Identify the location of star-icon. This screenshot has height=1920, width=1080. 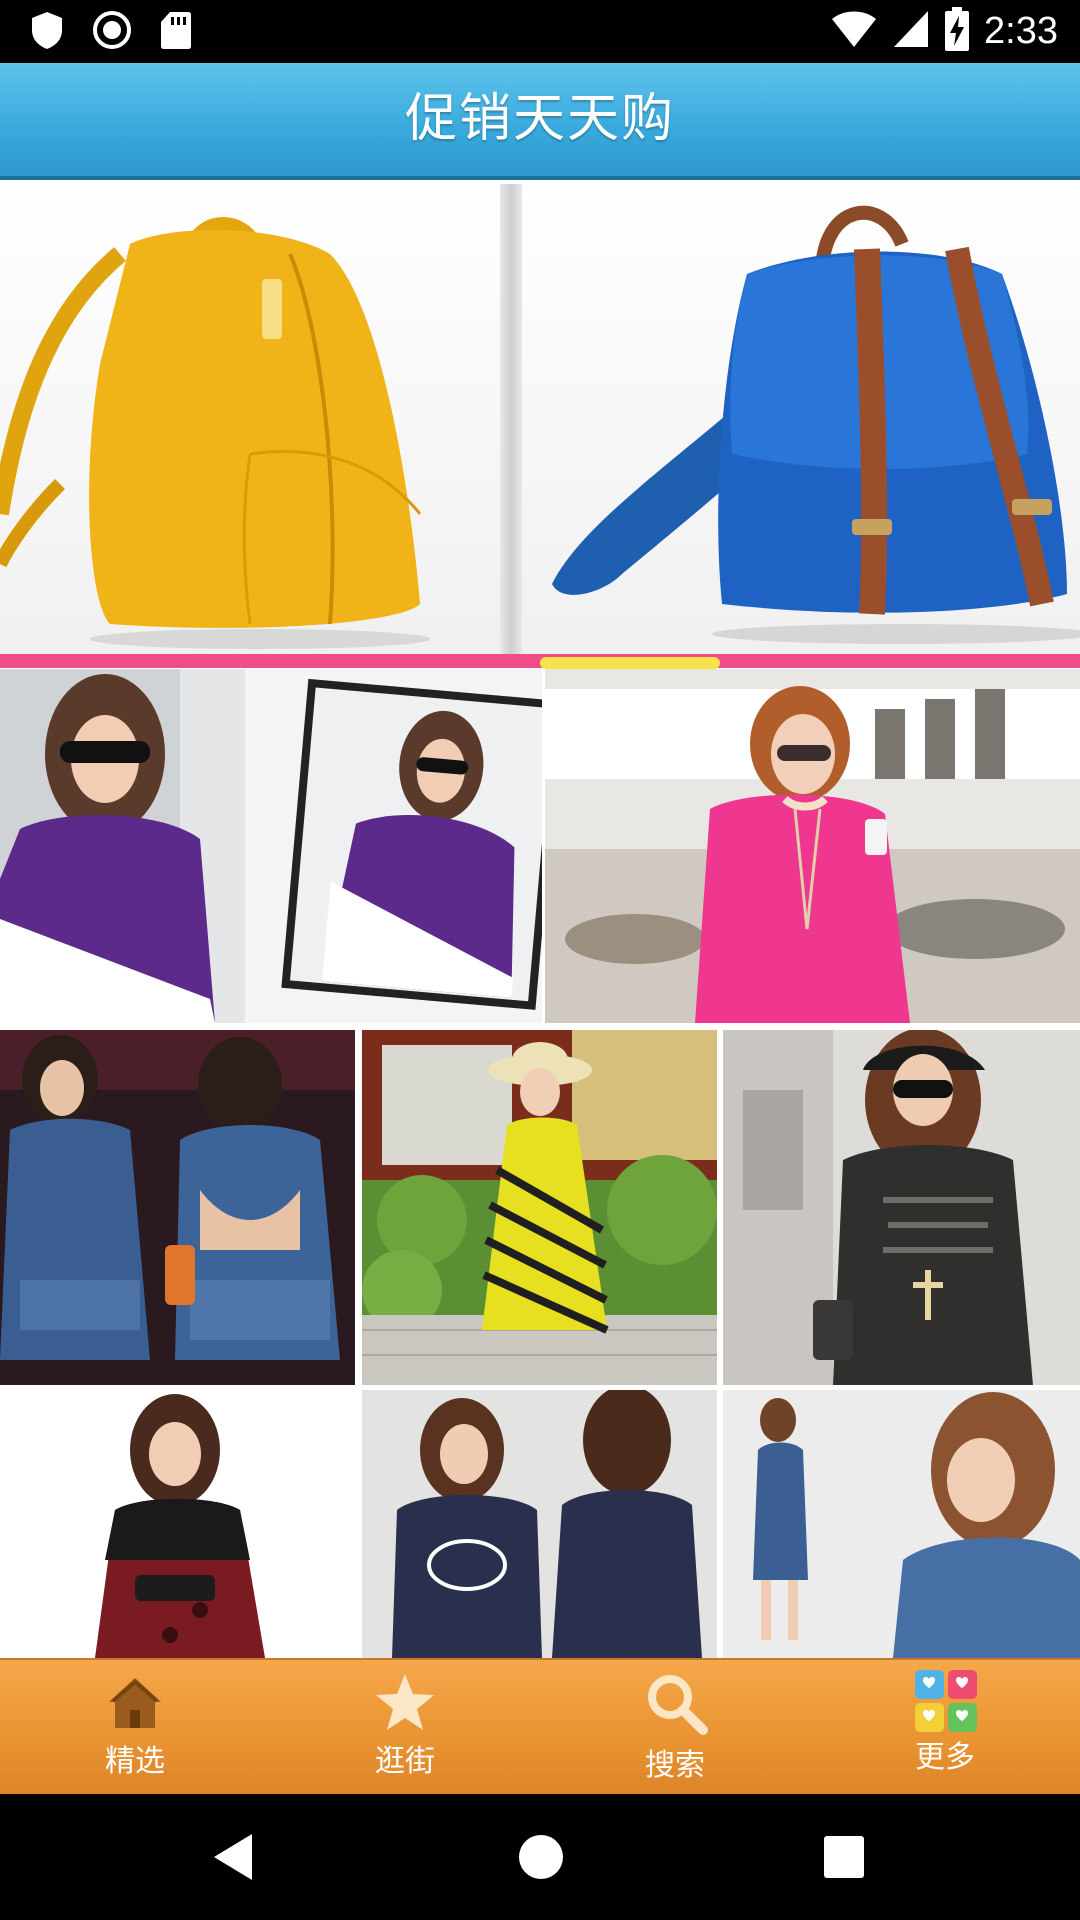
(405, 1702).